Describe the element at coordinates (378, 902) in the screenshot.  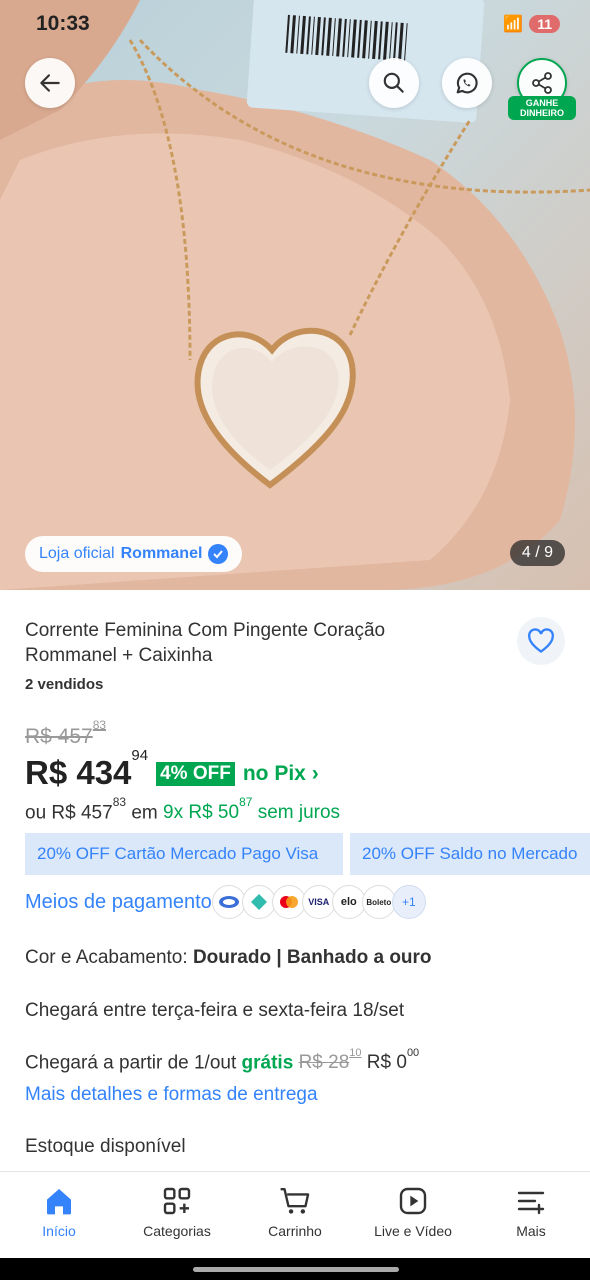
I see `barcode-icon: Boleto` at that location.